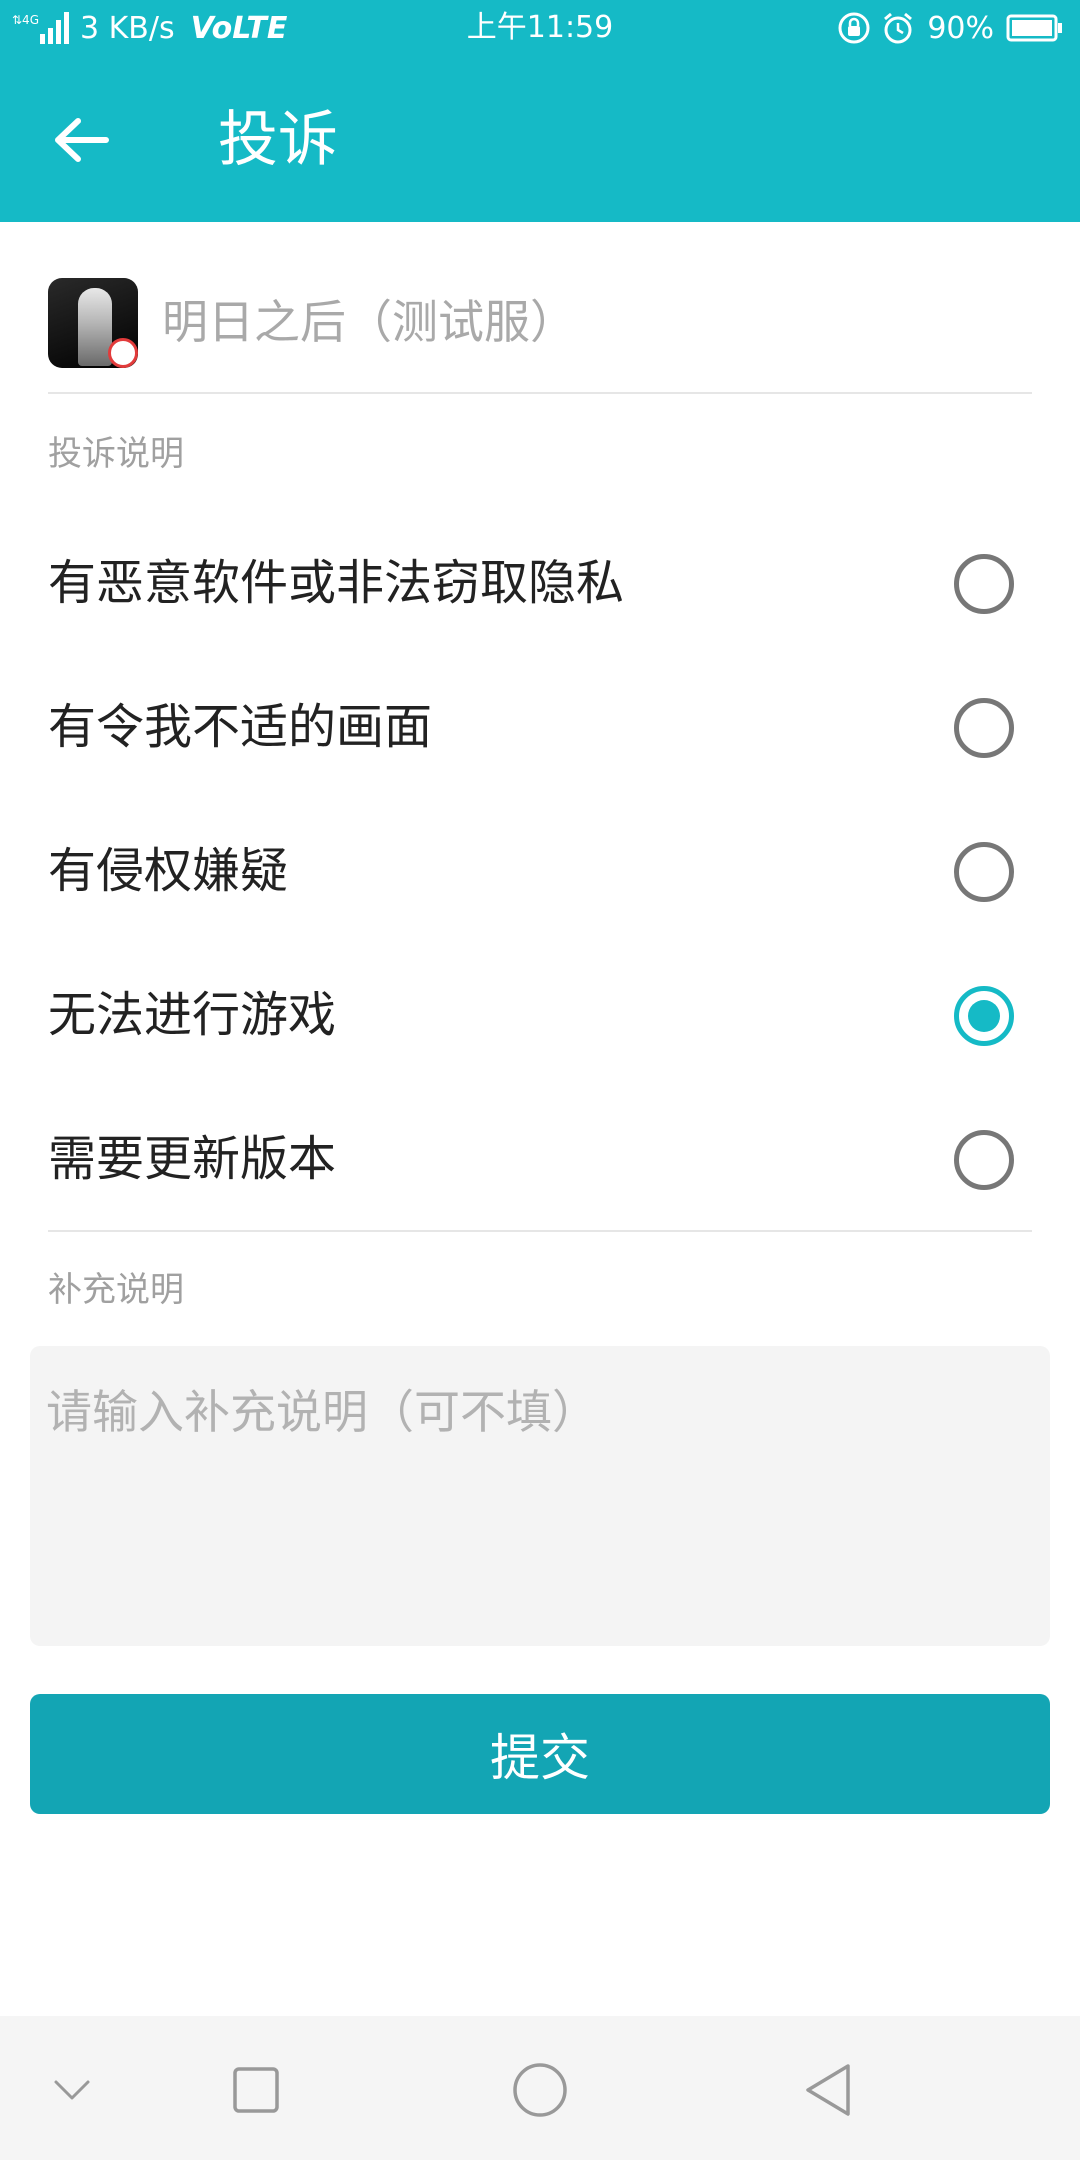 Image resolution: width=1080 pixels, height=2160 pixels. Describe the element at coordinates (540, 1496) in the screenshot. I see `extra-description-input` at that location.